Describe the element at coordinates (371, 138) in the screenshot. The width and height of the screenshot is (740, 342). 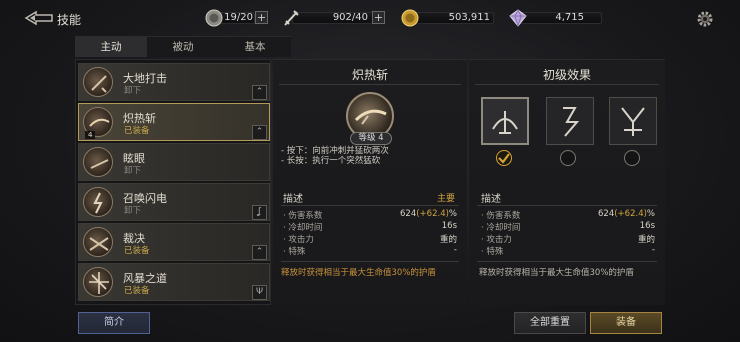
I see `skill-level-tag: 等级 4` at that location.